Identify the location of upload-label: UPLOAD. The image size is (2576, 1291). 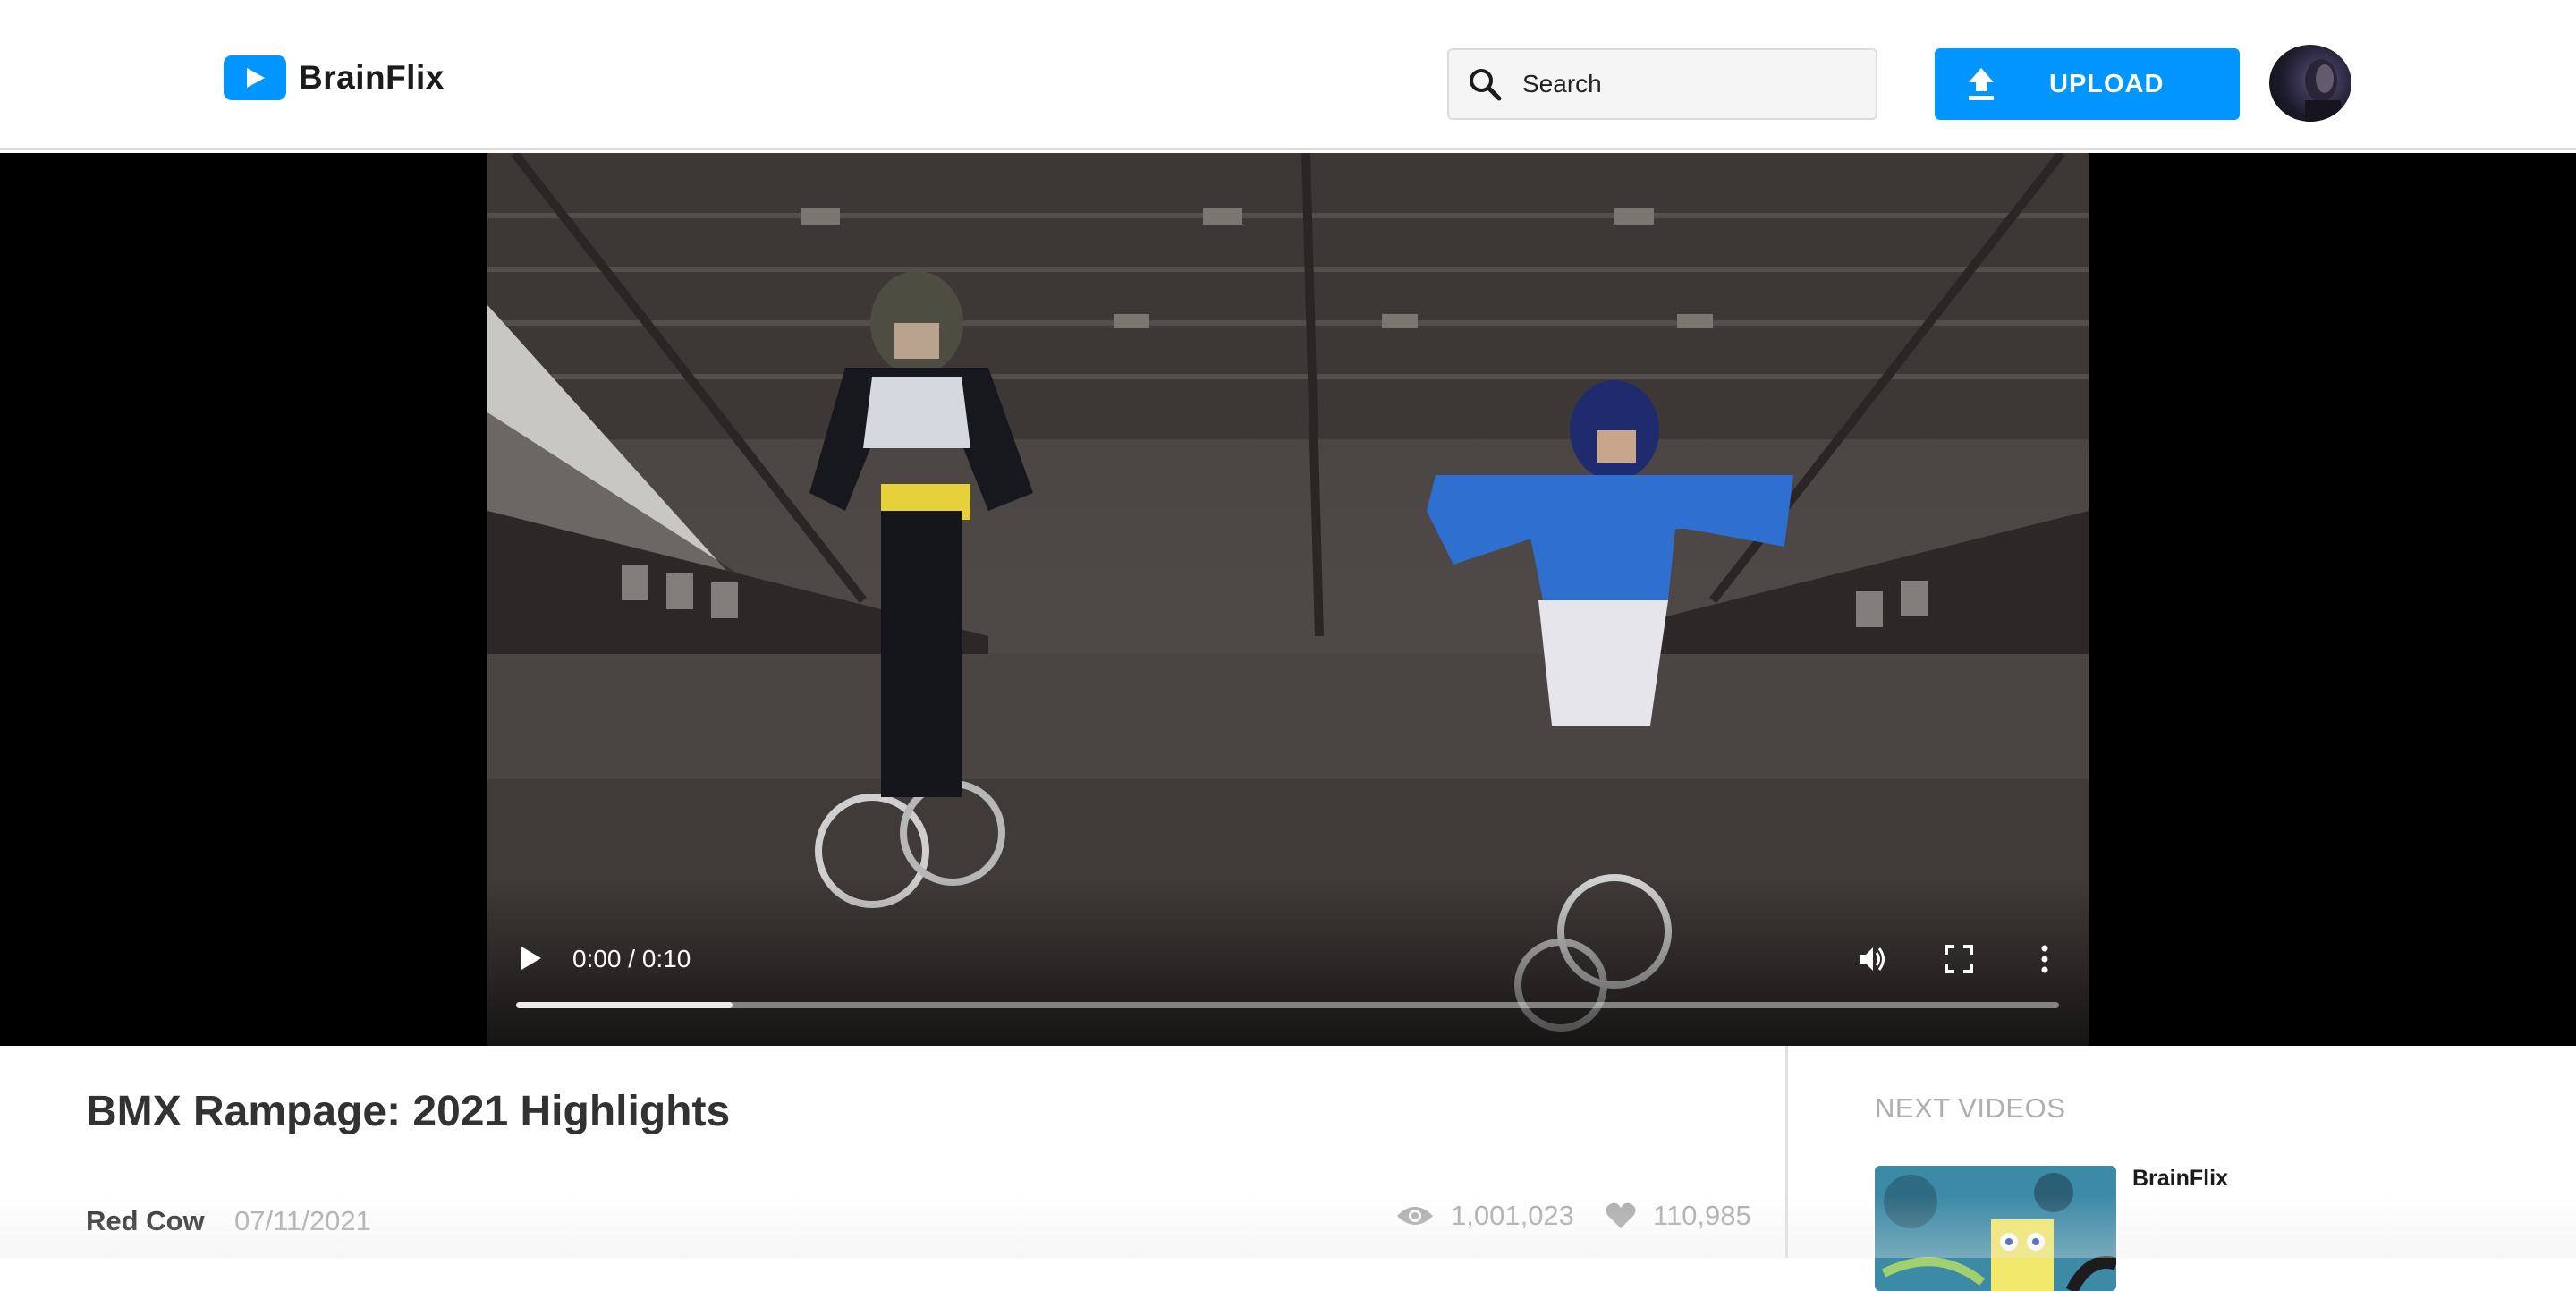
(2107, 83).